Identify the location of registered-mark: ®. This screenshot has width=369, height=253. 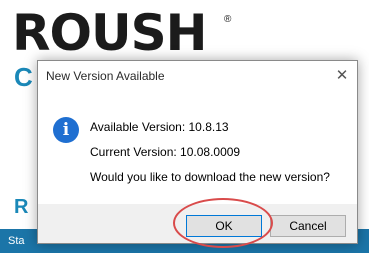
(228, 19).